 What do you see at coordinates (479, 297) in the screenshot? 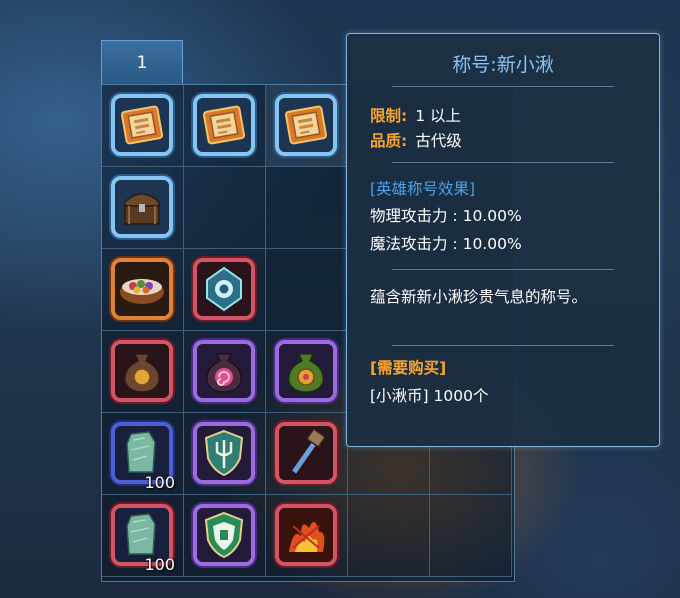
I see `item-description: 蕴含新新小湫珍贵气息的称号。` at bounding box center [479, 297].